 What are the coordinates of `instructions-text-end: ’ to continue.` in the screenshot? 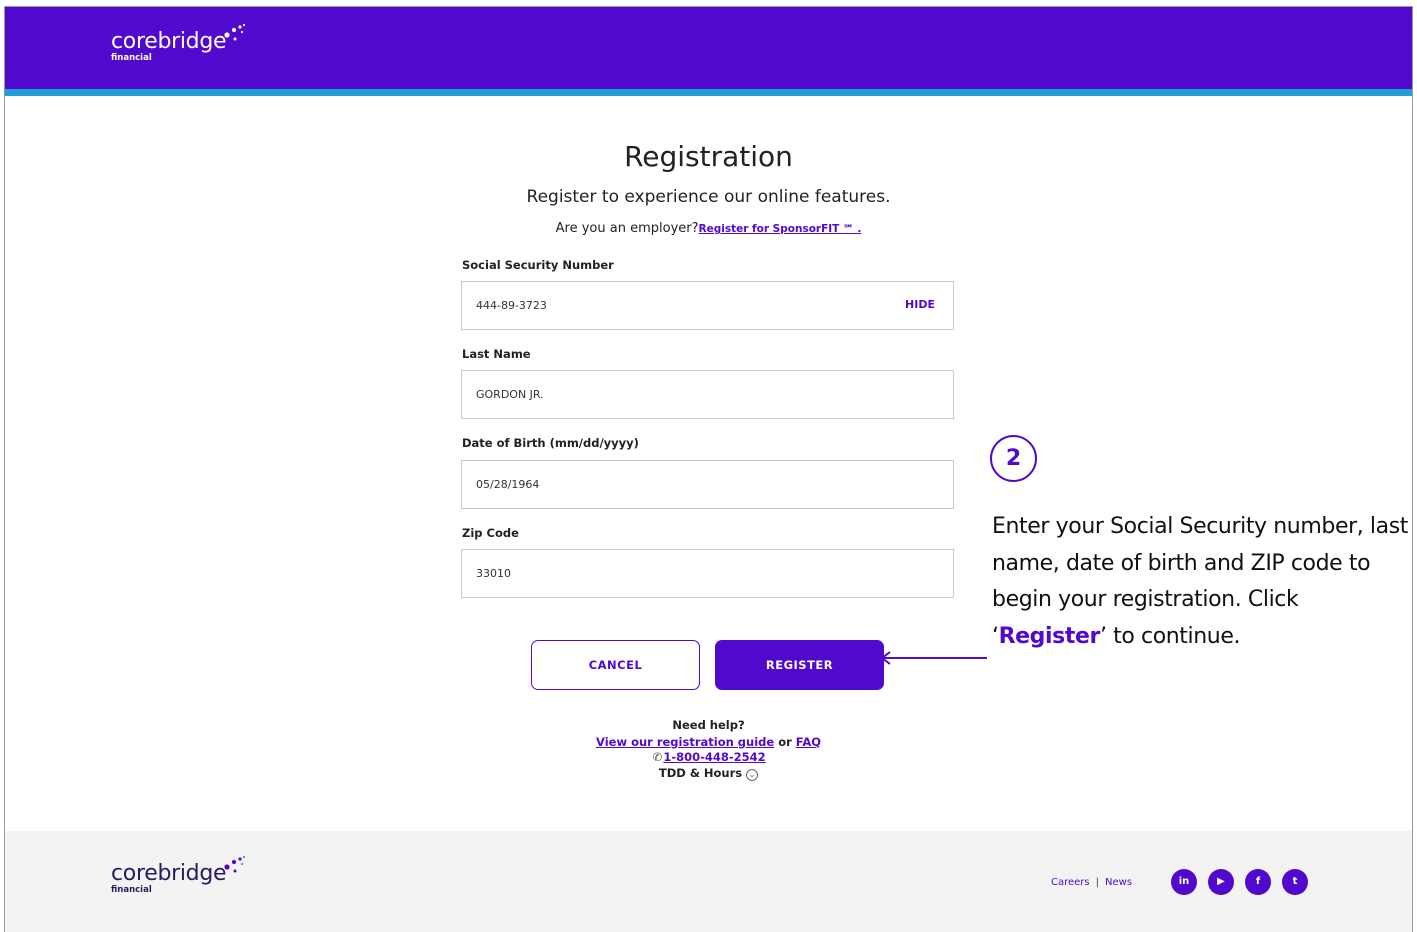 It's located at (1170, 636).